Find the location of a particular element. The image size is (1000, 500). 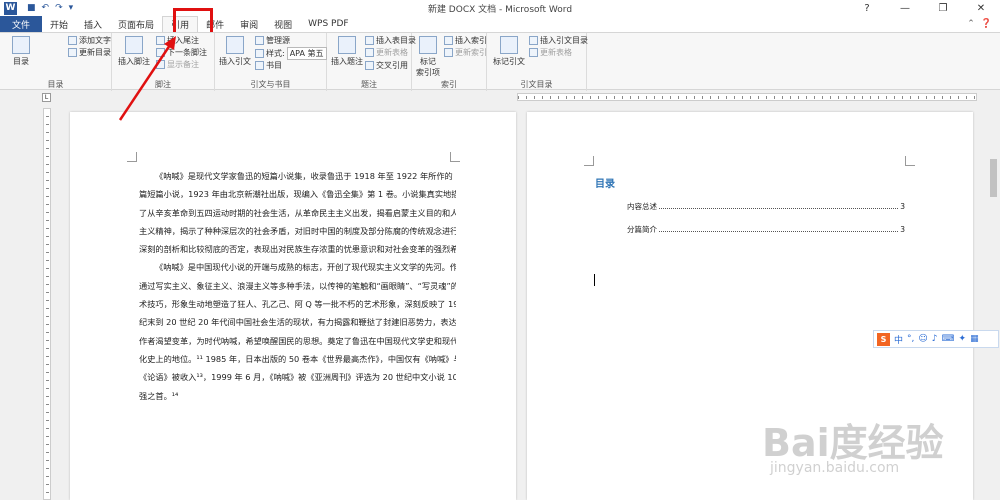

next-footnote-icon is located at coordinates (160, 52).